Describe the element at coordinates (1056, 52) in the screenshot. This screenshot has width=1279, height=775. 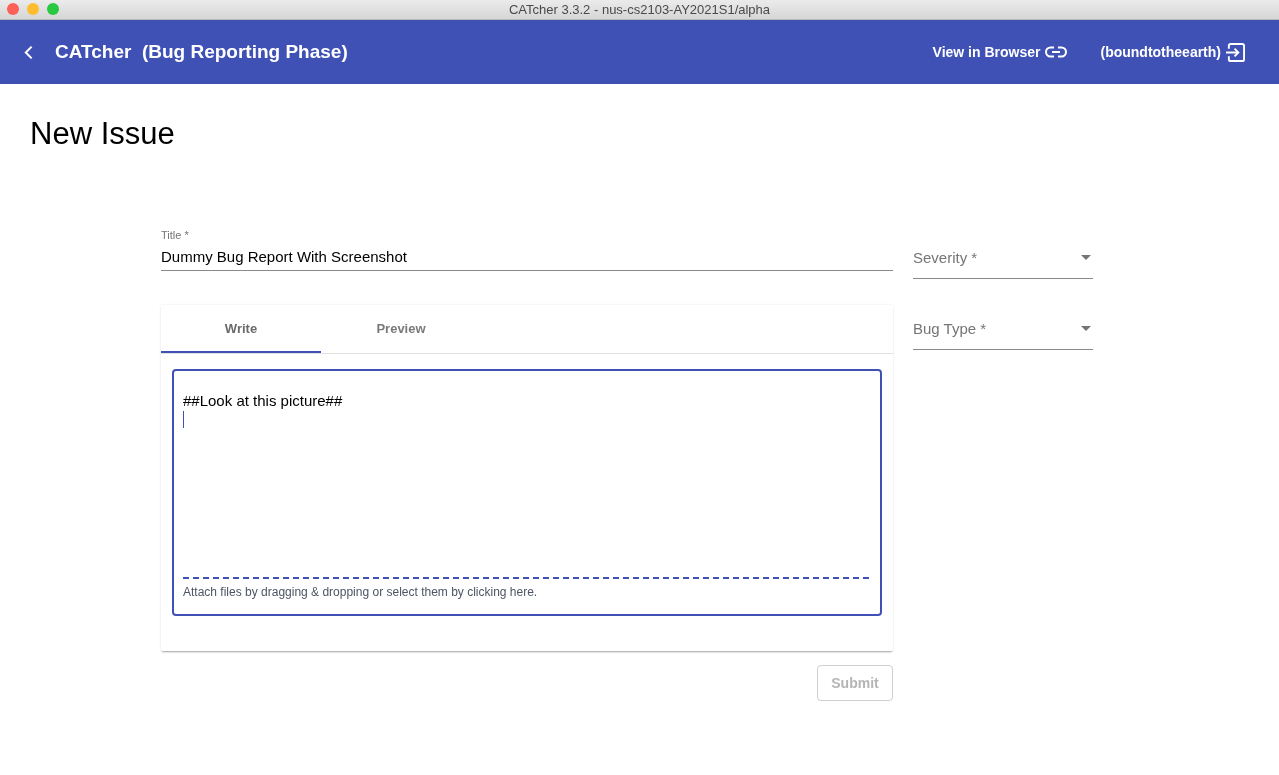
I see `link-icon` at that location.